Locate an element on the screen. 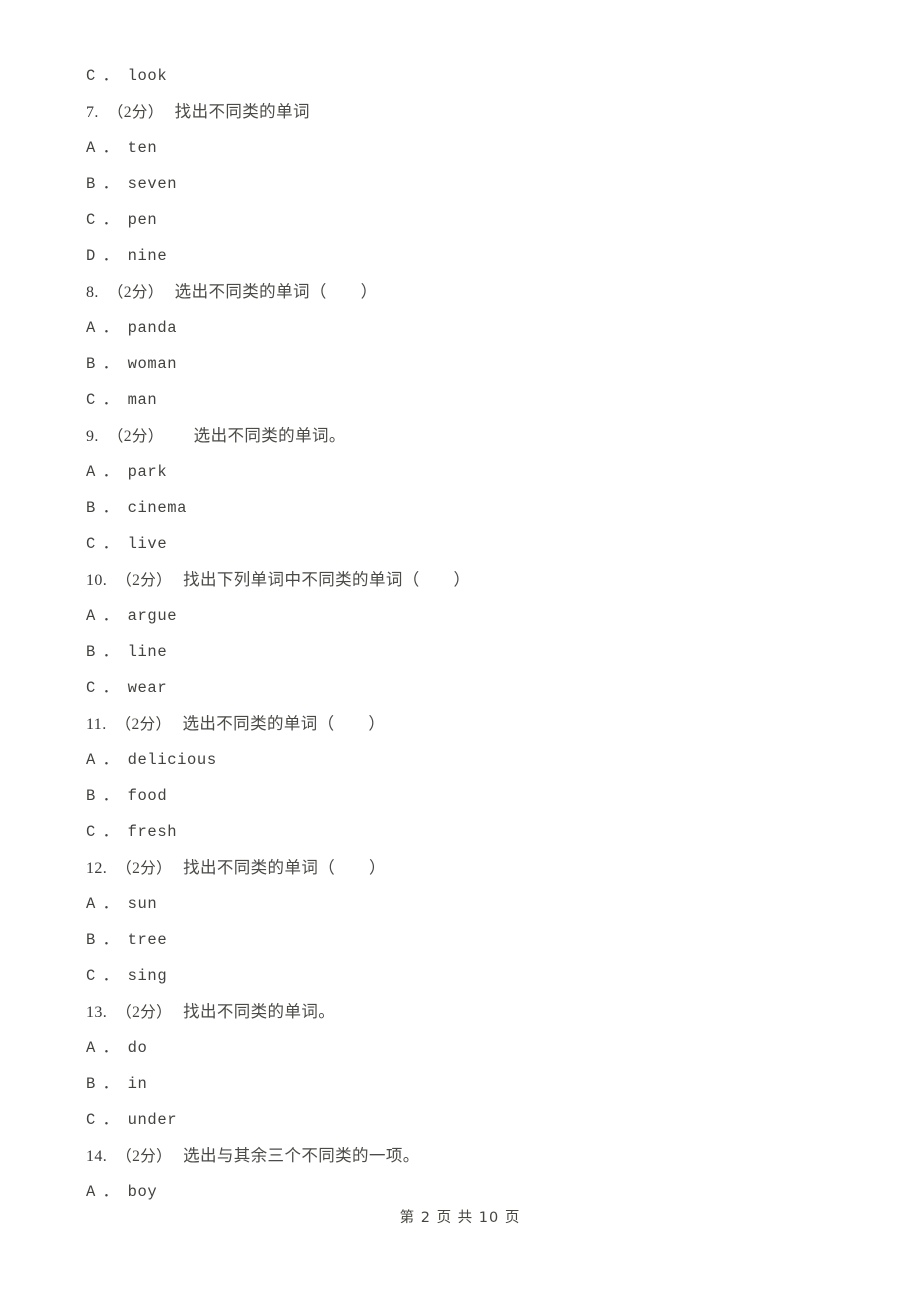 This screenshot has height=1302, width=920. option-word: ten is located at coordinates (143, 148).